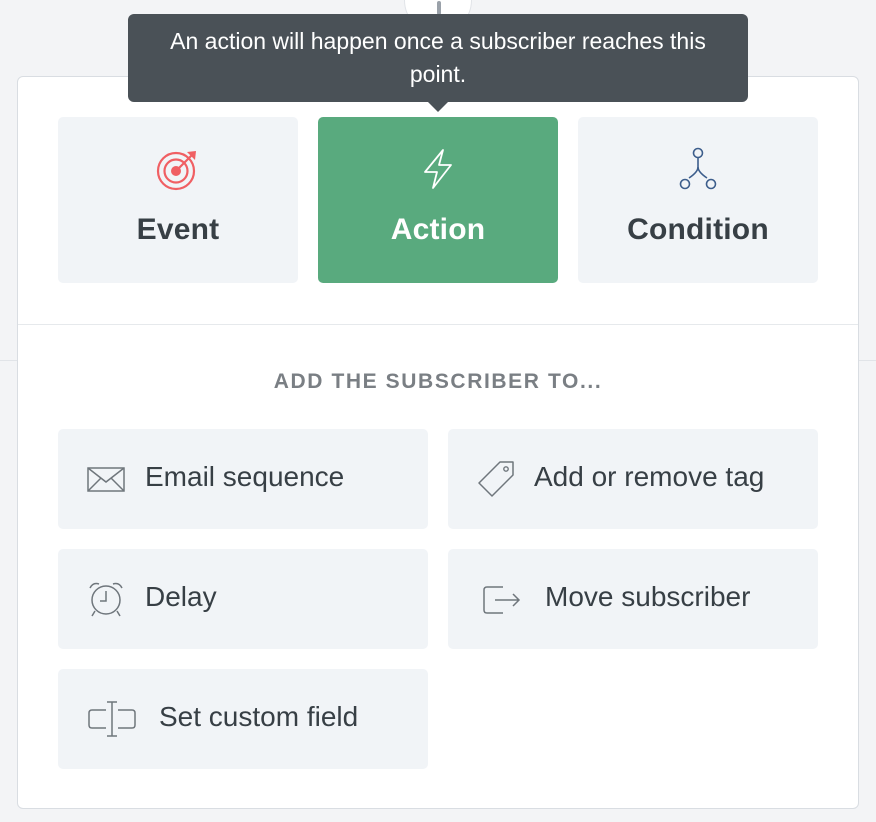 This screenshot has width=876, height=822. What do you see at coordinates (106, 599) in the screenshot?
I see `alarm-clock-icon` at bounding box center [106, 599].